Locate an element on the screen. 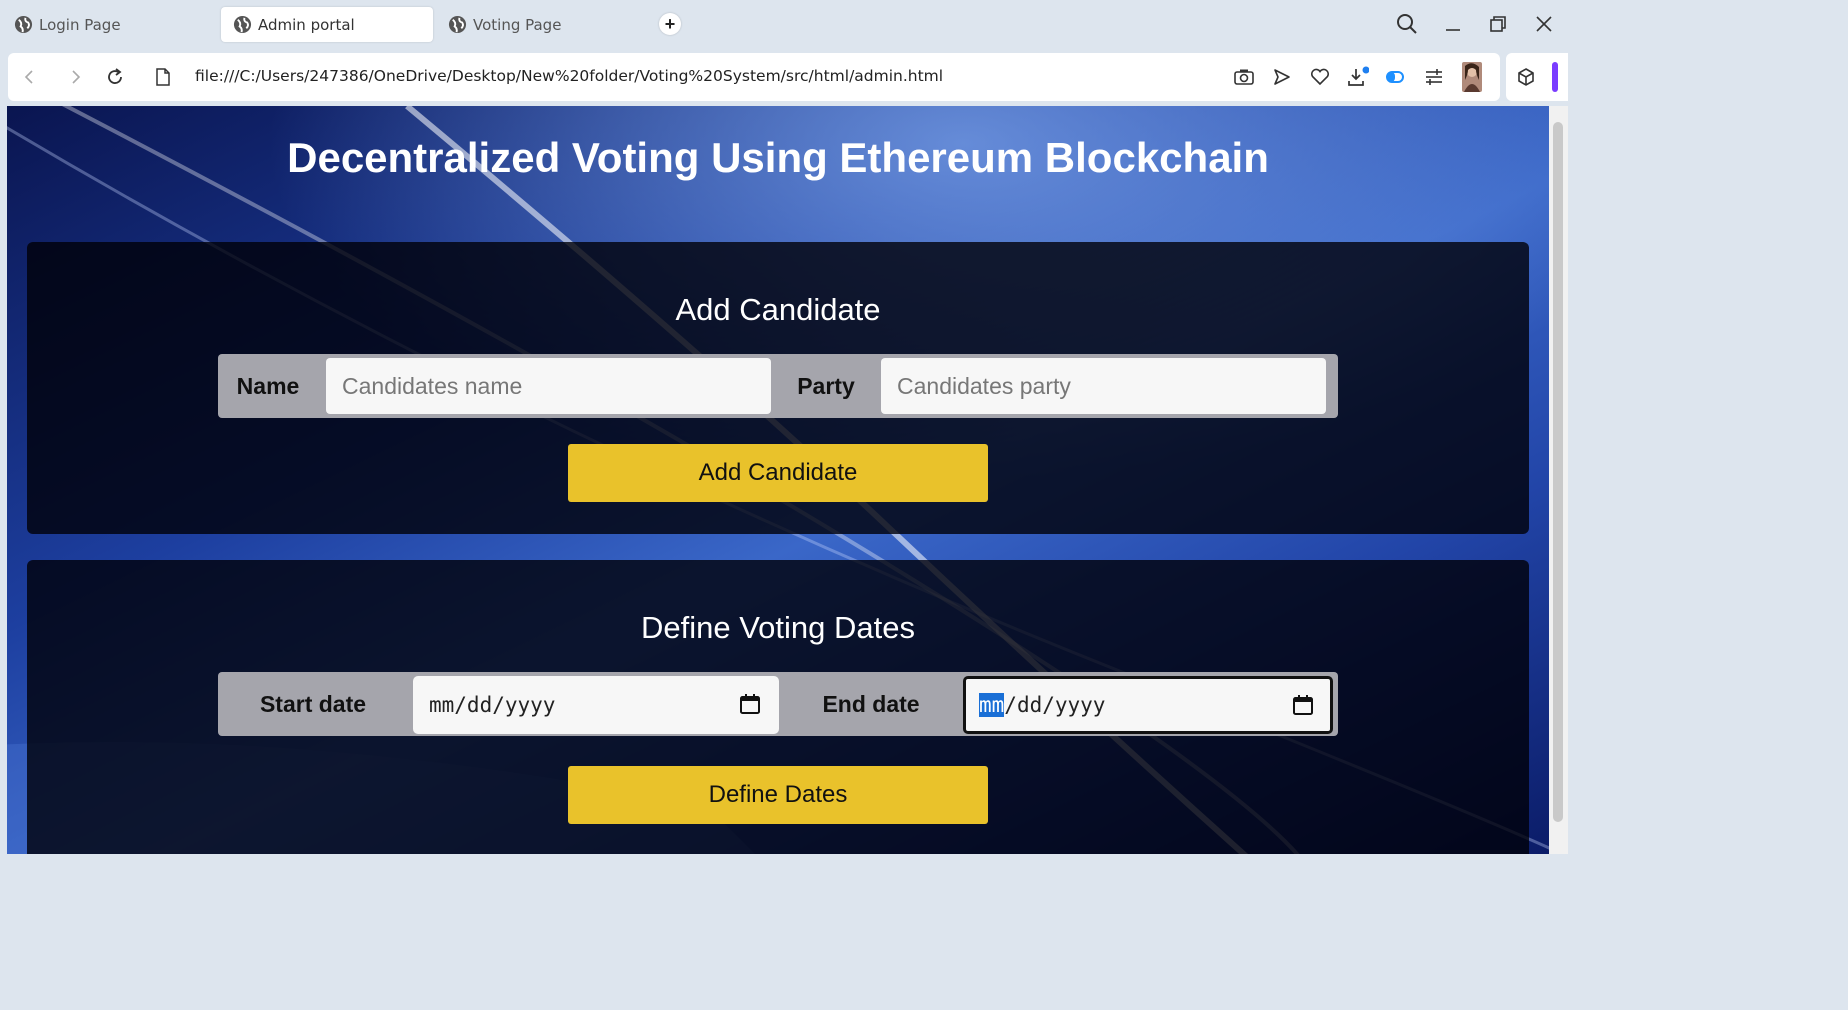 This screenshot has height=1010, width=1848. reload-icon is located at coordinates (115, 77).